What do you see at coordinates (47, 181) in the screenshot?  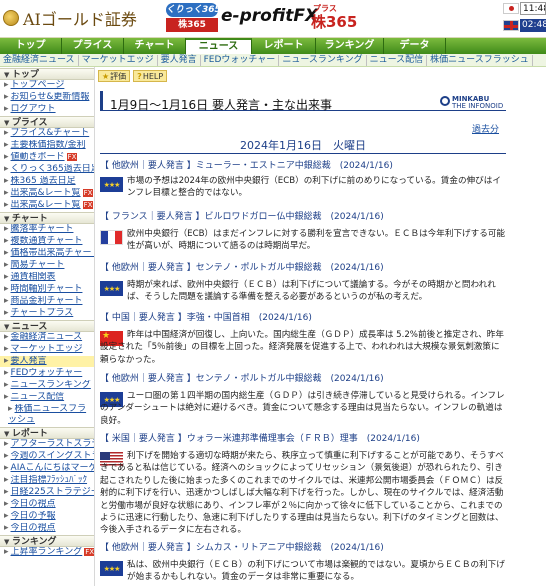 I see `sidebar-item-kabu-daily: 株365 過去日足` at bounding box center [47, 181].